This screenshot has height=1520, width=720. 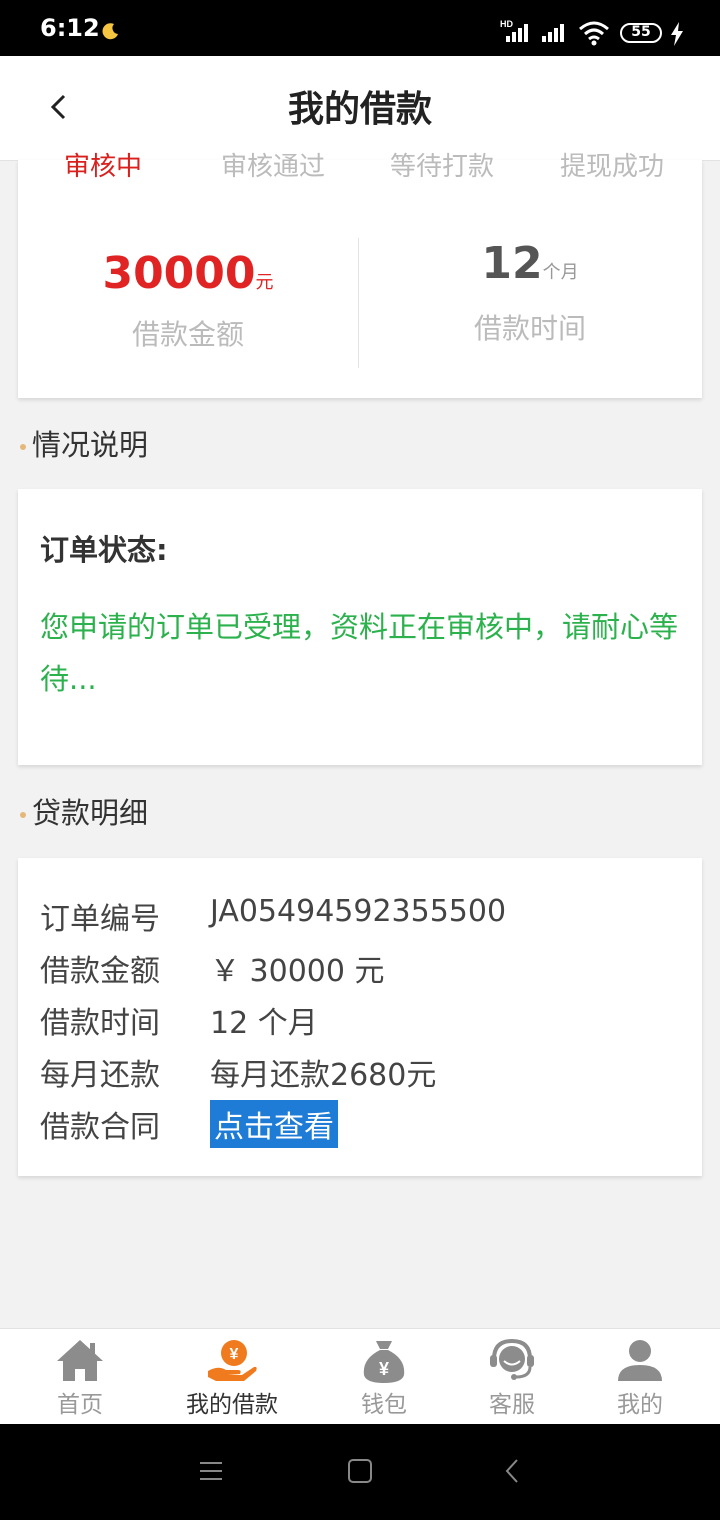 What do you see at coordinates (530, 292) in the screenshot?
I see `loan-term-block: 12个月 借款时间` at bounding box center [530, 292].